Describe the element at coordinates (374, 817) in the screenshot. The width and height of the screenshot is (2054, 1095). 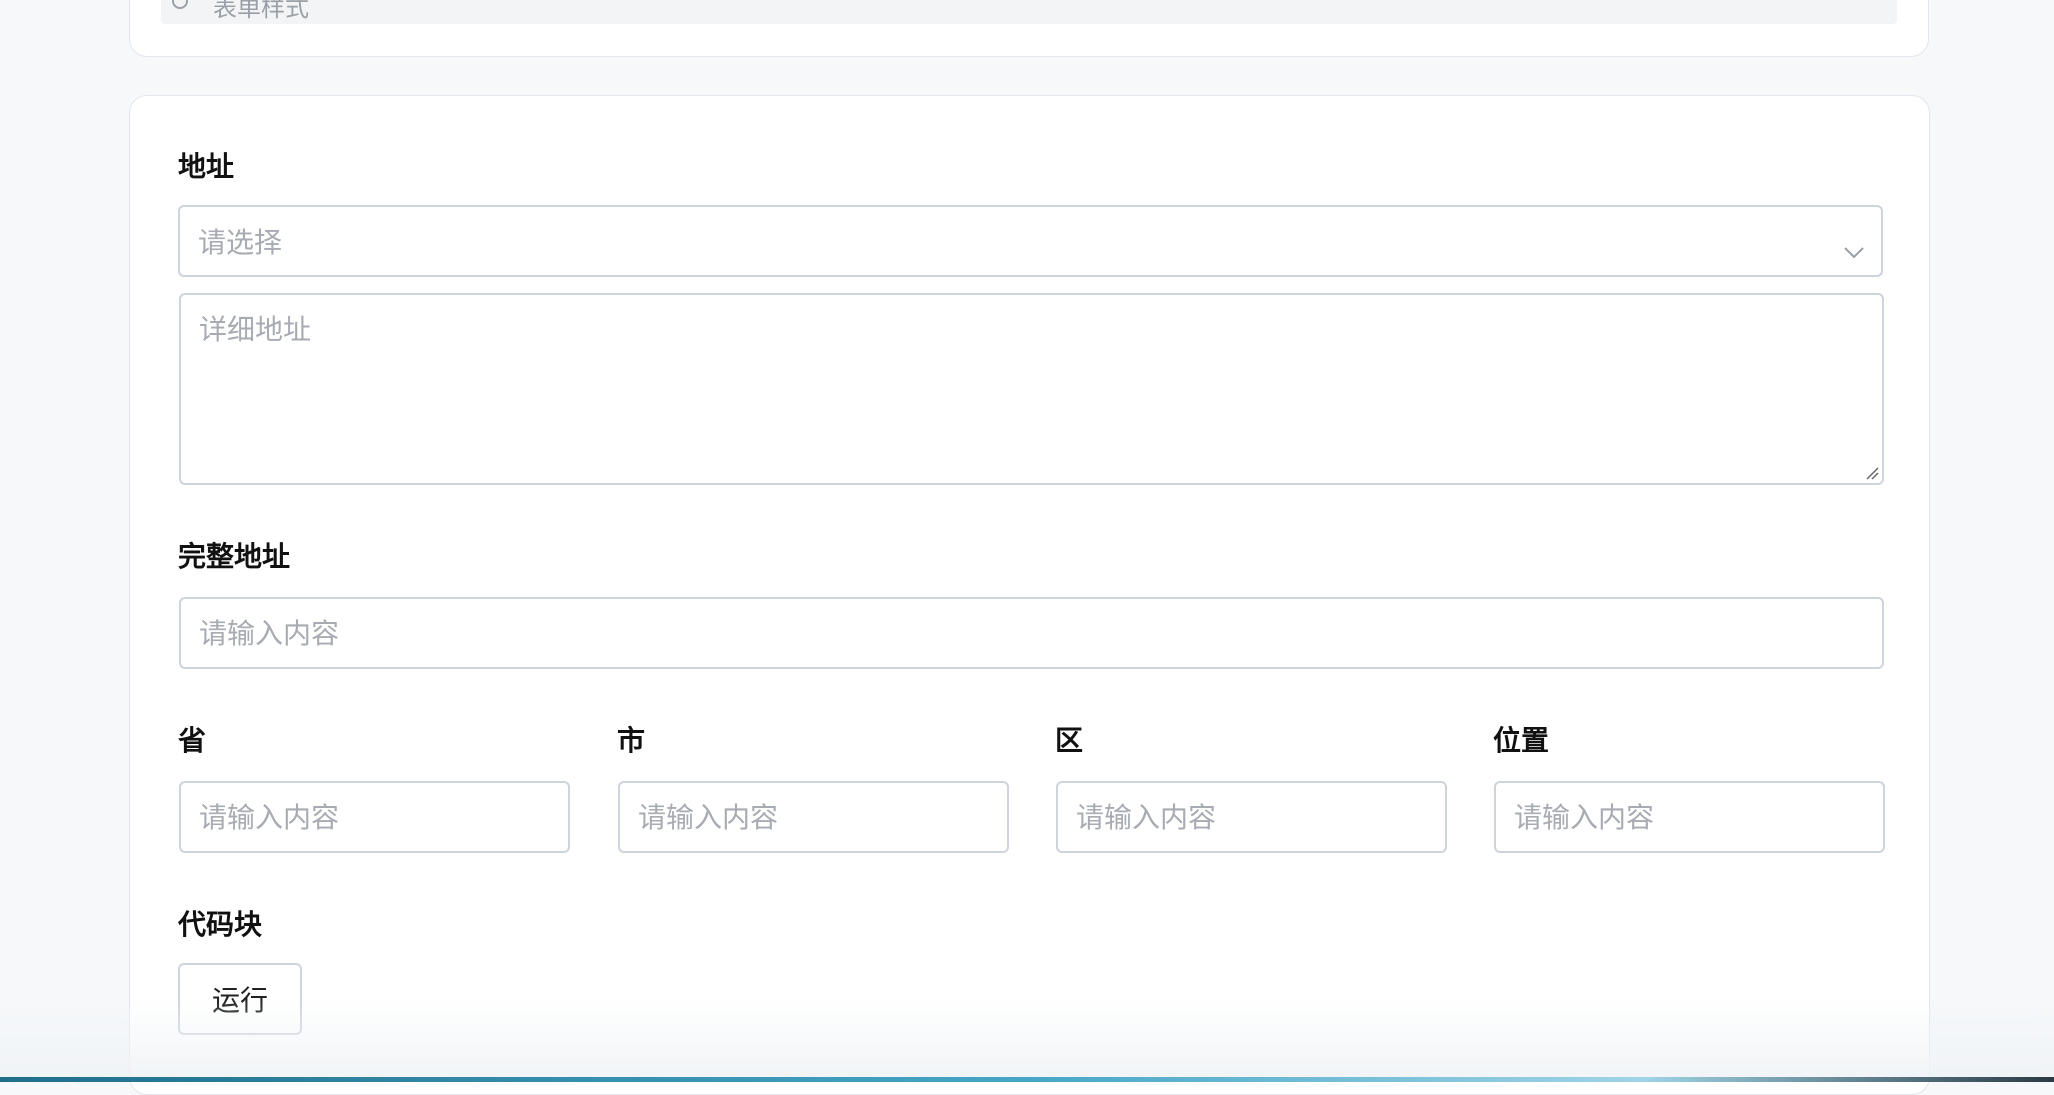
I see `province-input` at that location.